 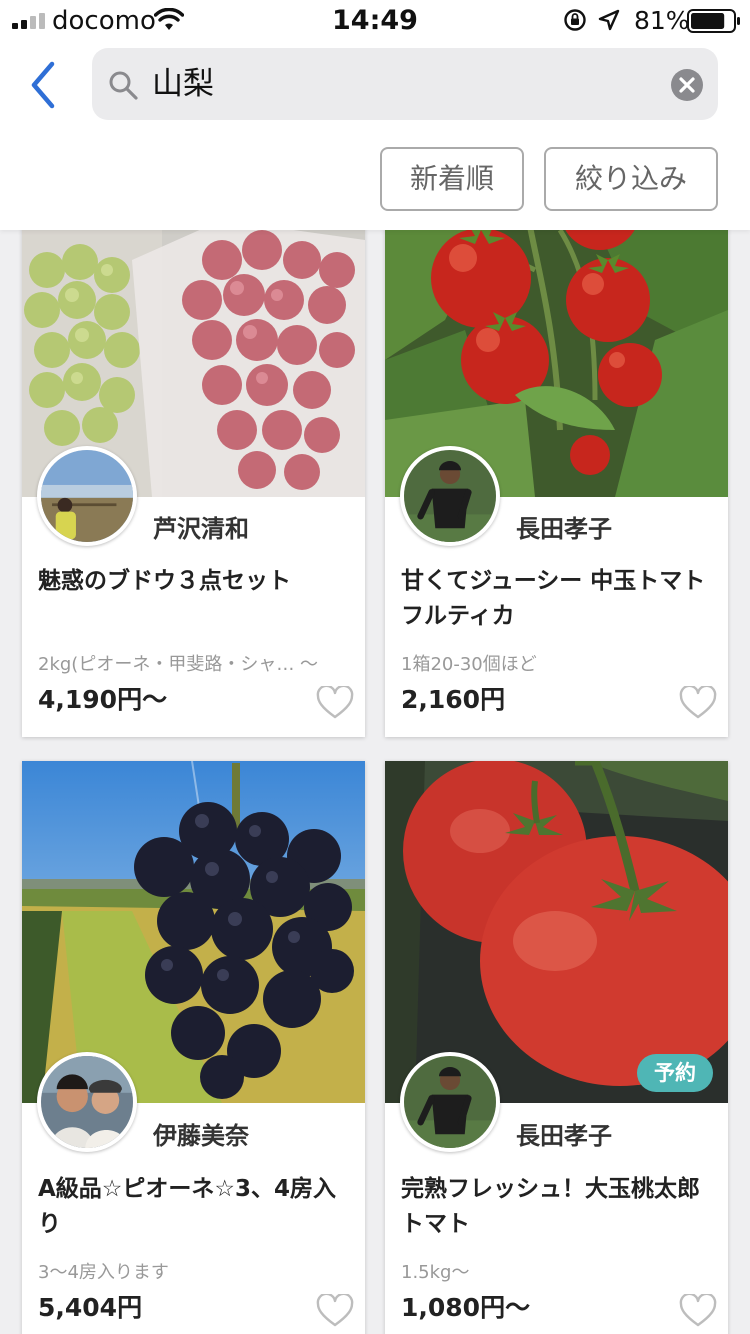 What do you see at coordinates (675, 1073) in the screenshot?
I see `reservation-badge: 予約` at bounding box center [675, 1073].